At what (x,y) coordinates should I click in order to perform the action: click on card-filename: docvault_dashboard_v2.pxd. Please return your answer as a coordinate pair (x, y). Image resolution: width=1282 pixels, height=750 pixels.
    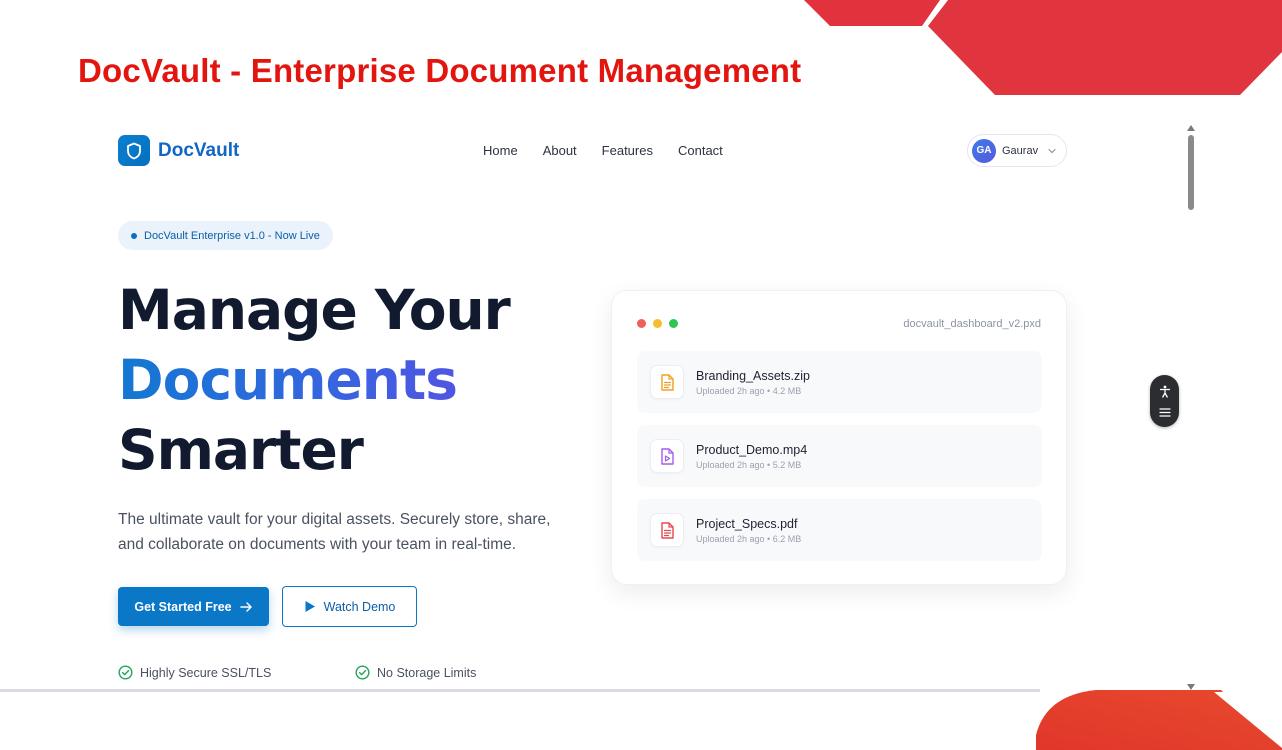
    Looking at the image, I should click on (972, 324).